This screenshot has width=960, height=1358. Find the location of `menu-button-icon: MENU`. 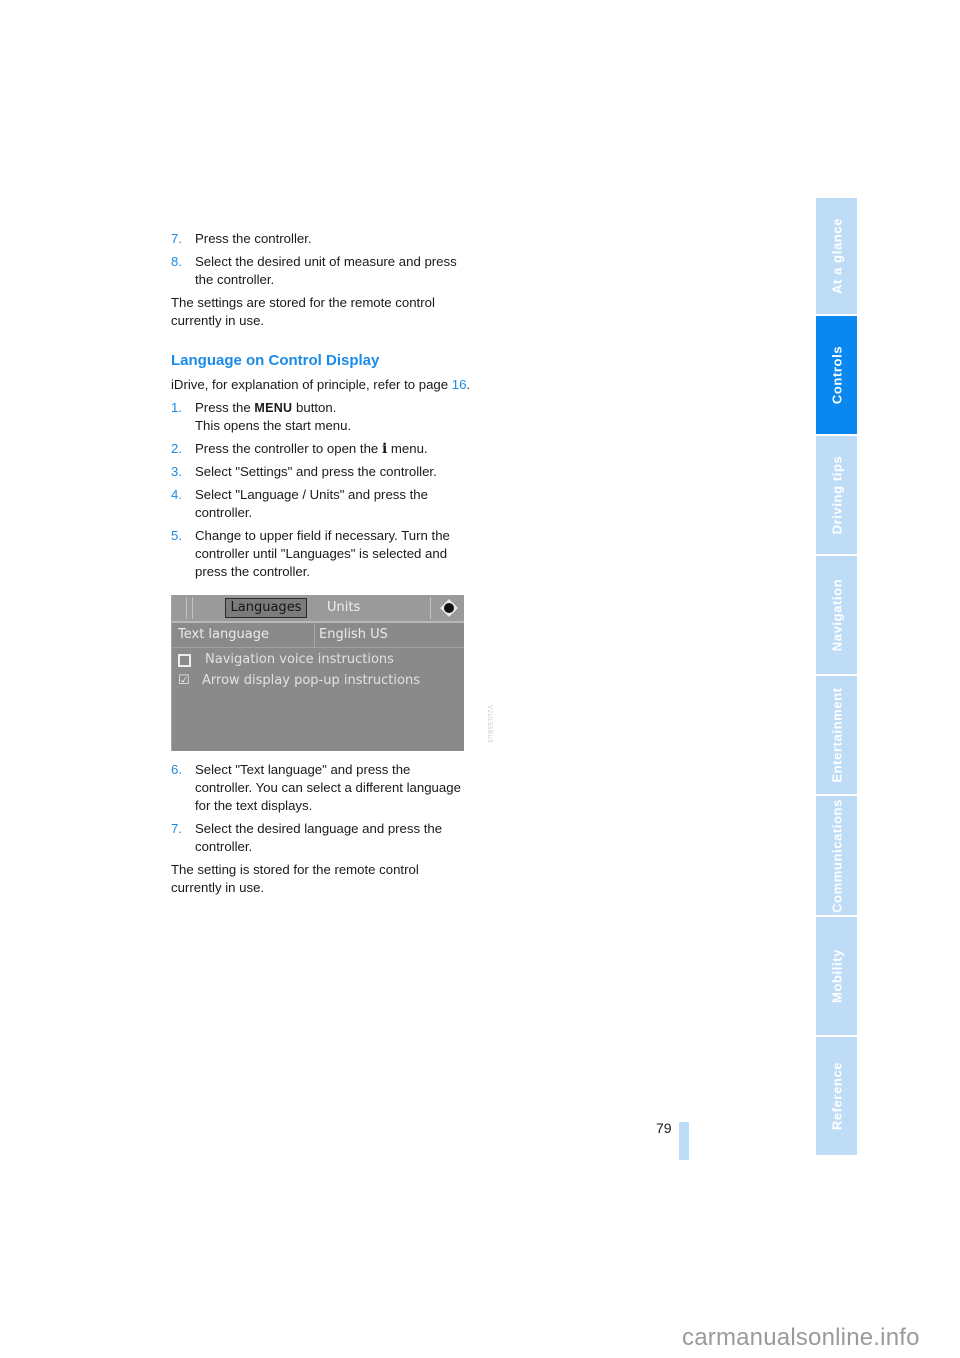

menu-button-icon: MENU is located at coordinates (273, 408).